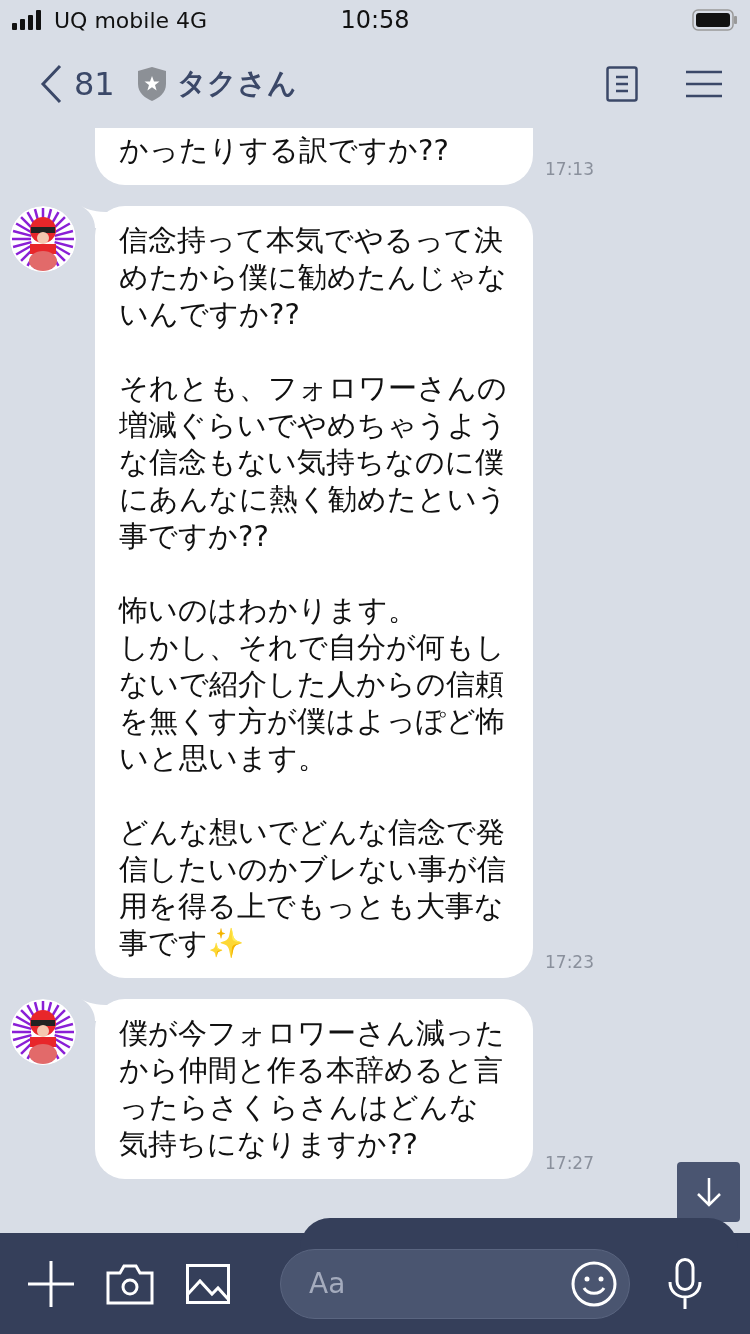 Image resolution: width=750 pixels, height=1334 pixels. I want to click on message-text: 信念持って本気でやるって決めたから僕に勧めたんじゃないんですか??, so click(313, 277).